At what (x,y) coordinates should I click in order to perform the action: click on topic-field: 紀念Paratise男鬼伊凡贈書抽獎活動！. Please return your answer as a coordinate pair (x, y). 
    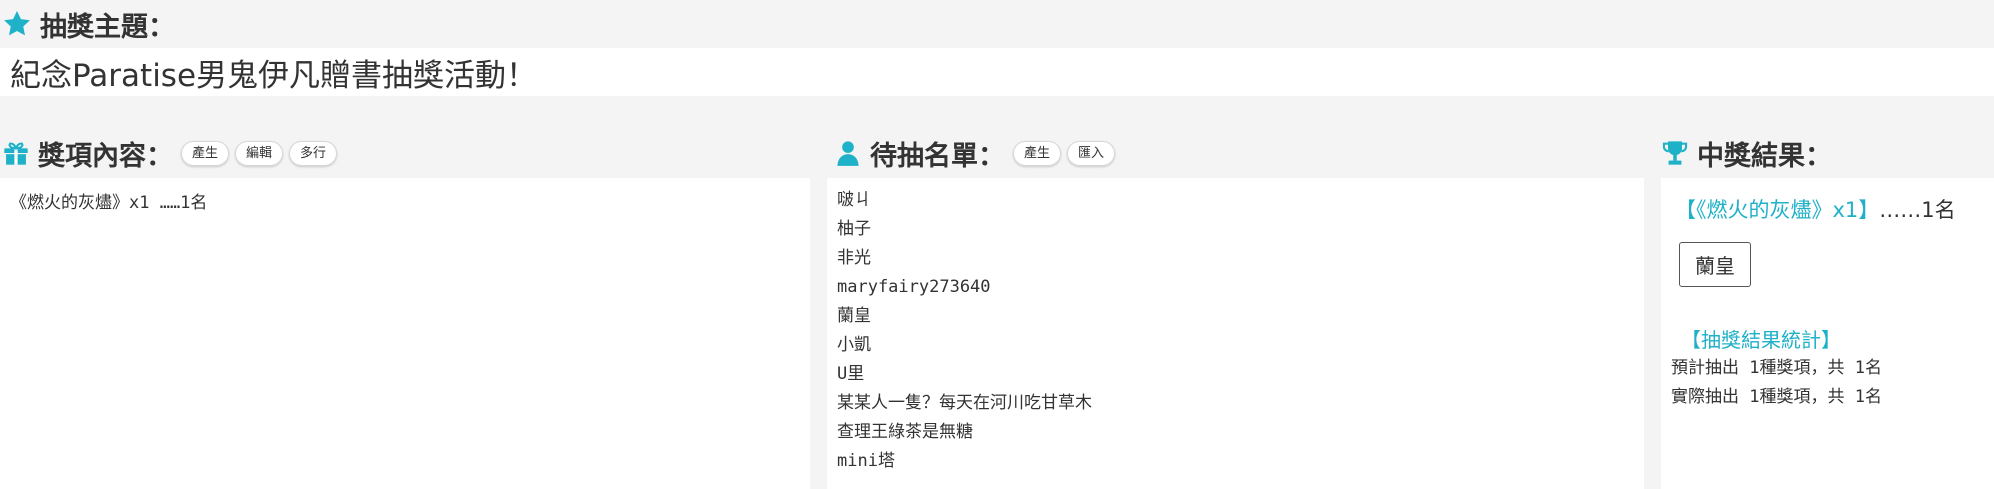
    Looking at the image, I should click on (997, 72).